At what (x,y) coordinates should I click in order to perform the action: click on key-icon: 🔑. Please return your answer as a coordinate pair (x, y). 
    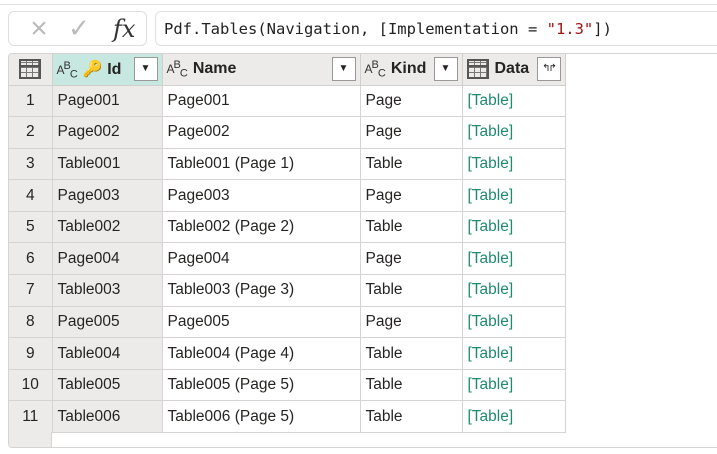
    Looking at the image, I should click on (92, 69).